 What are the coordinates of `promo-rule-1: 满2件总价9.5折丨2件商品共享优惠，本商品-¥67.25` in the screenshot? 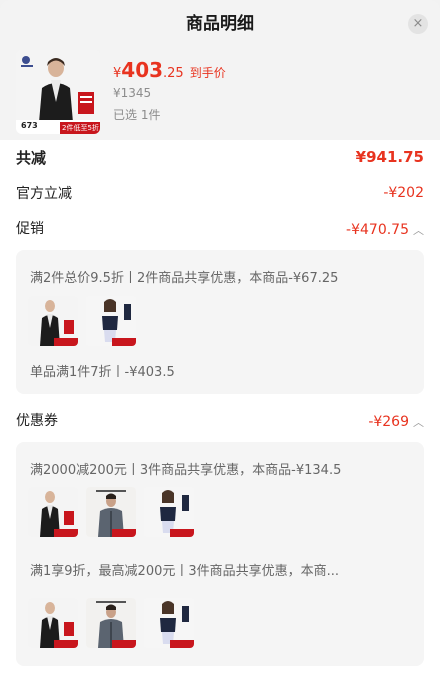 It's located at (184, 278).